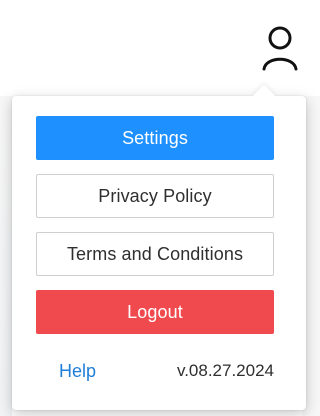 This screenshot has height=416, width=320. What do you see at coordinates (155, 254) in the screenshot?
I see `terms-and-conditions-button: Terms and Conditions` at bounding box center [155, 254].